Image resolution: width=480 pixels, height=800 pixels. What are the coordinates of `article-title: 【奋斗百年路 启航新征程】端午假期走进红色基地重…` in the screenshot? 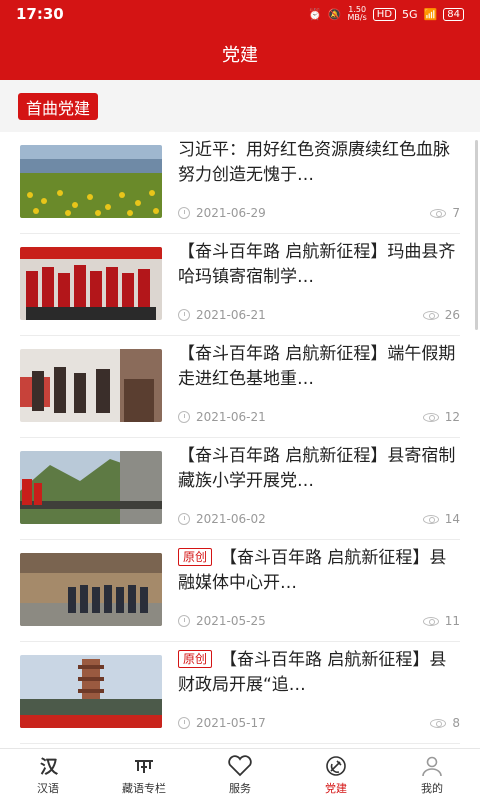 It's located at (319, 367).